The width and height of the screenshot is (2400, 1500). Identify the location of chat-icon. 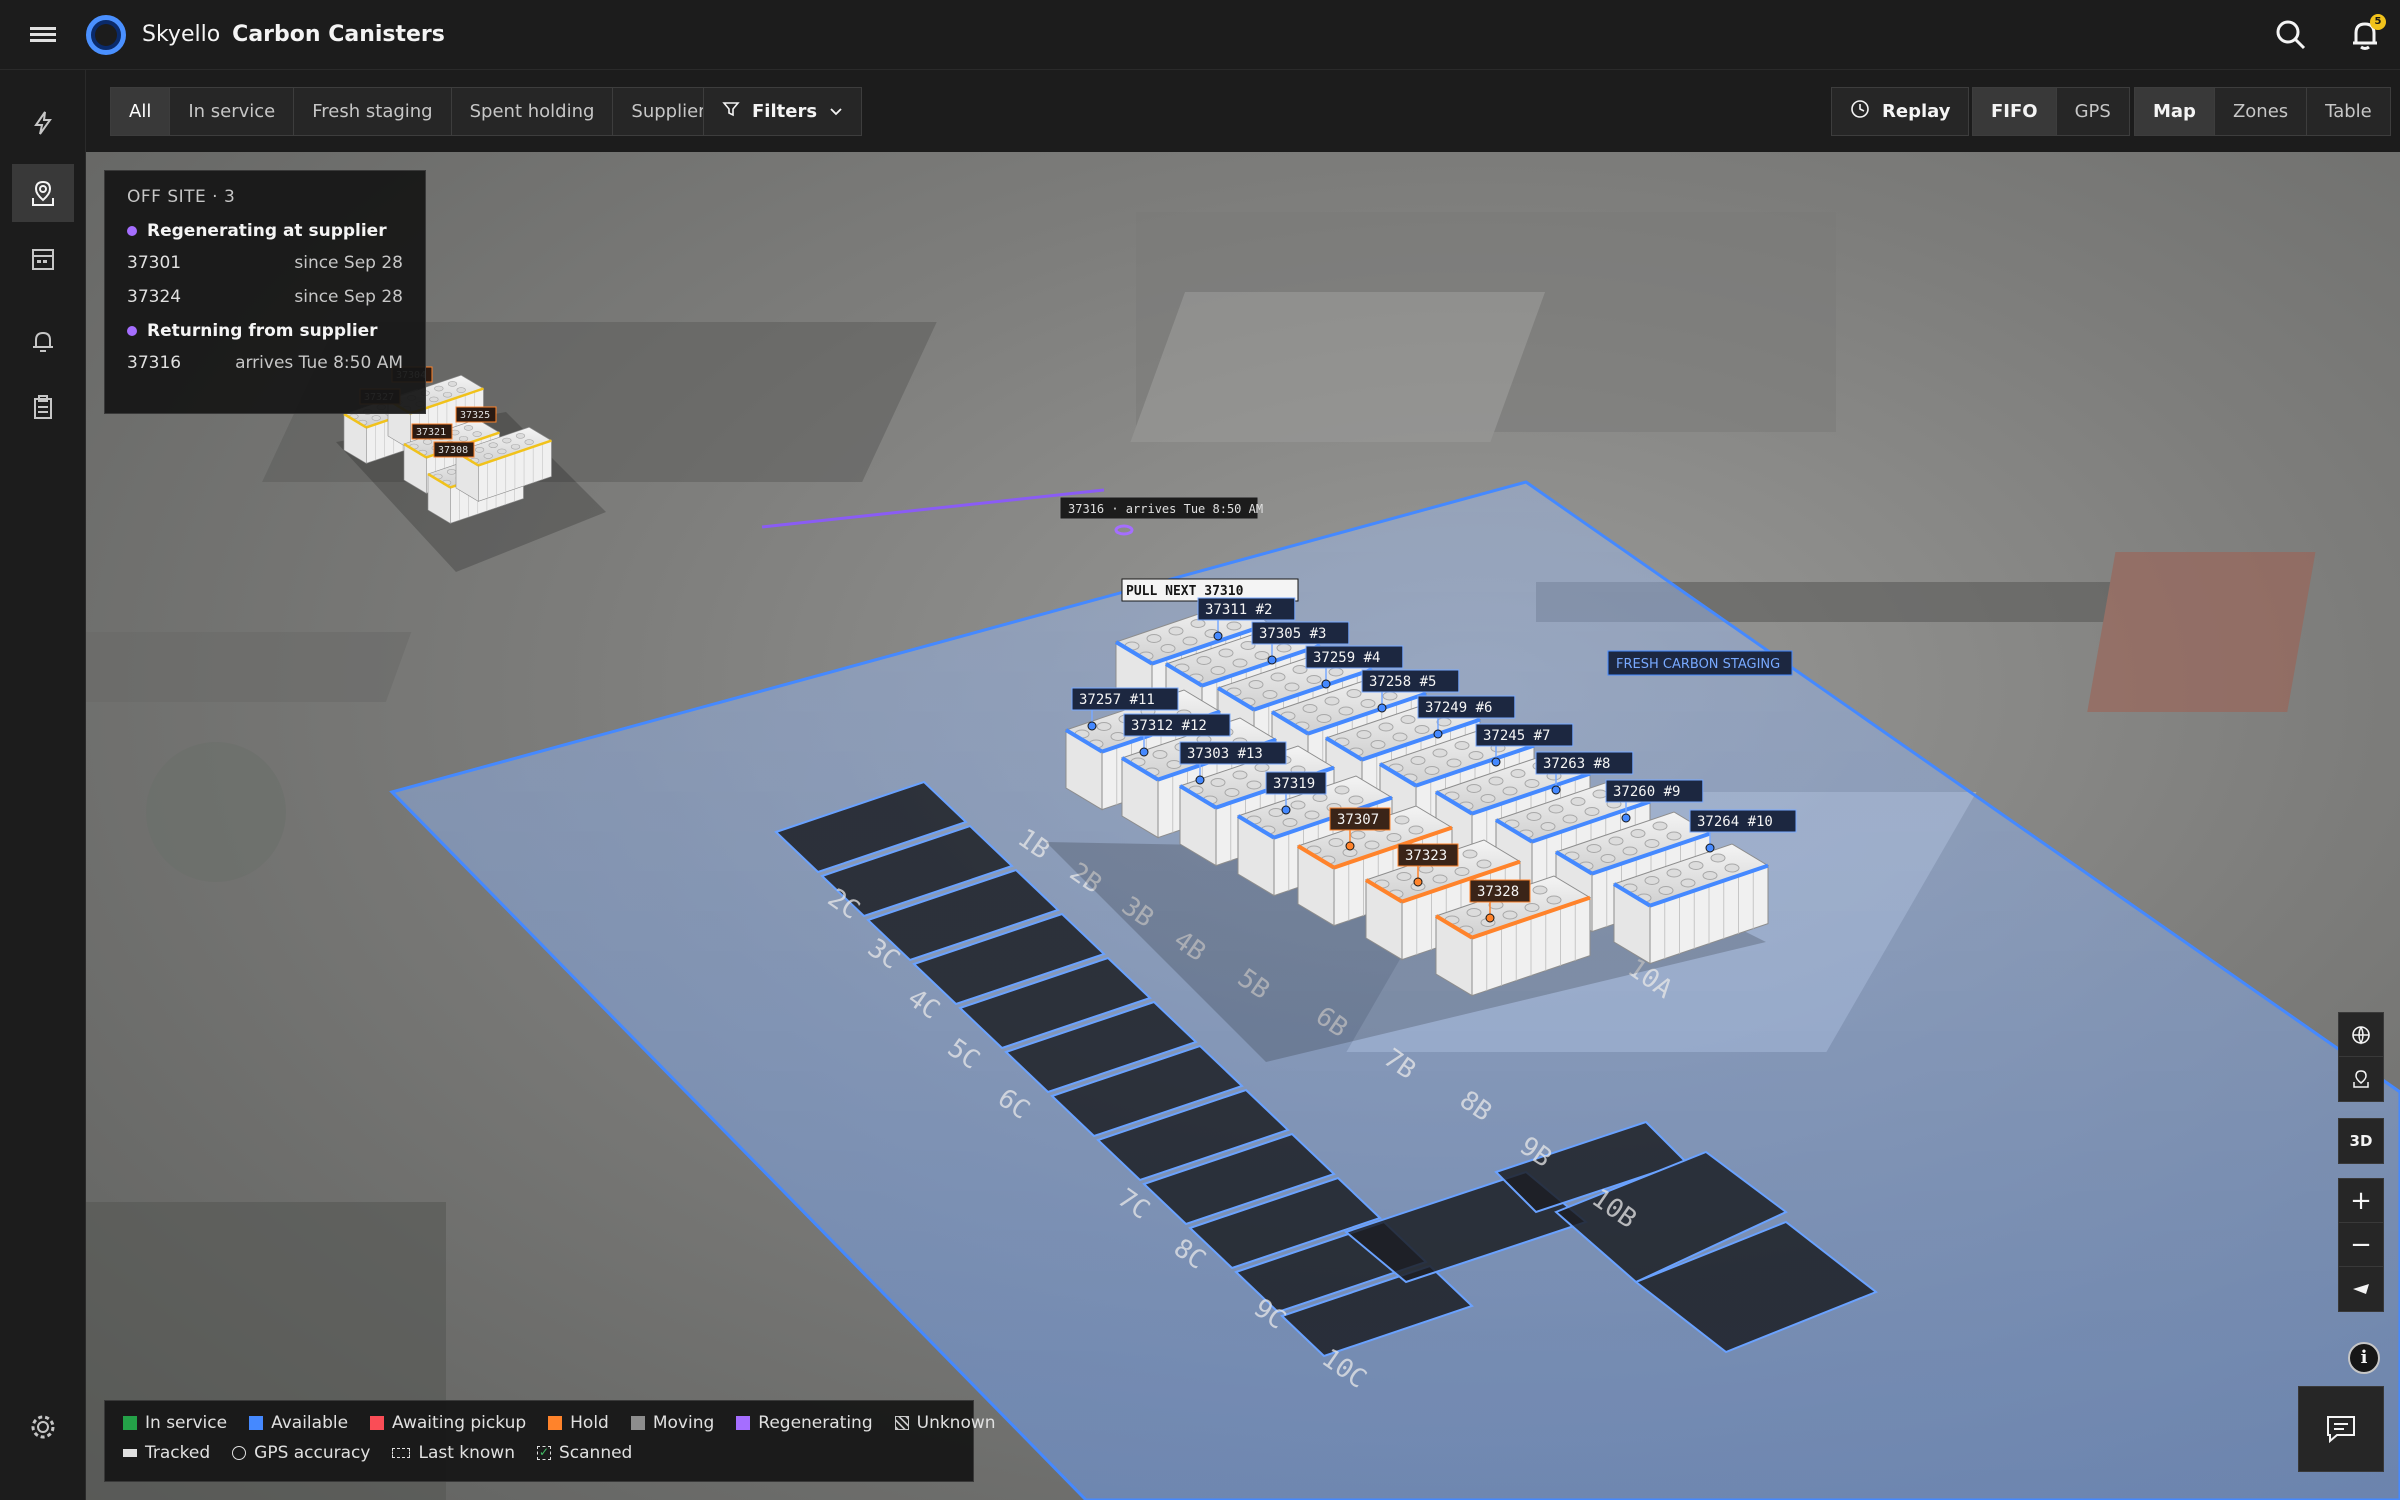
(2341, 1429).